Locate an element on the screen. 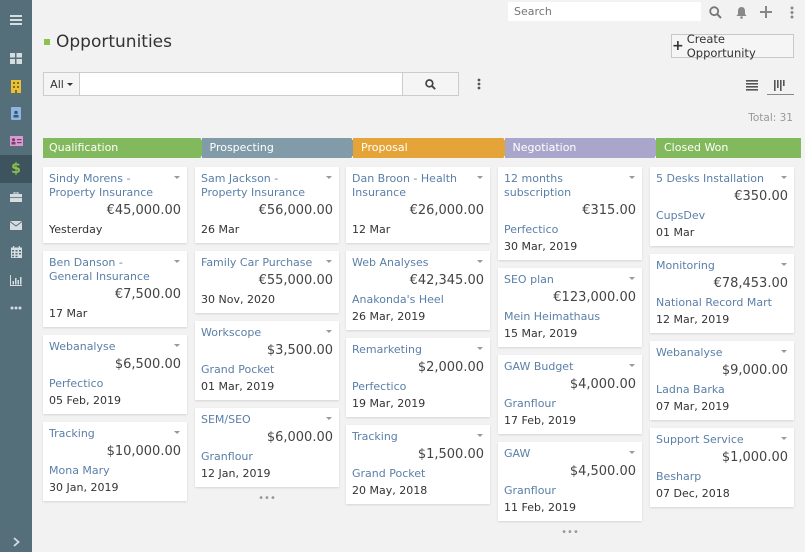 This screenshot has width=805, height=552. stage-negotiation: Negotiation is located at coordinates (576, 148).